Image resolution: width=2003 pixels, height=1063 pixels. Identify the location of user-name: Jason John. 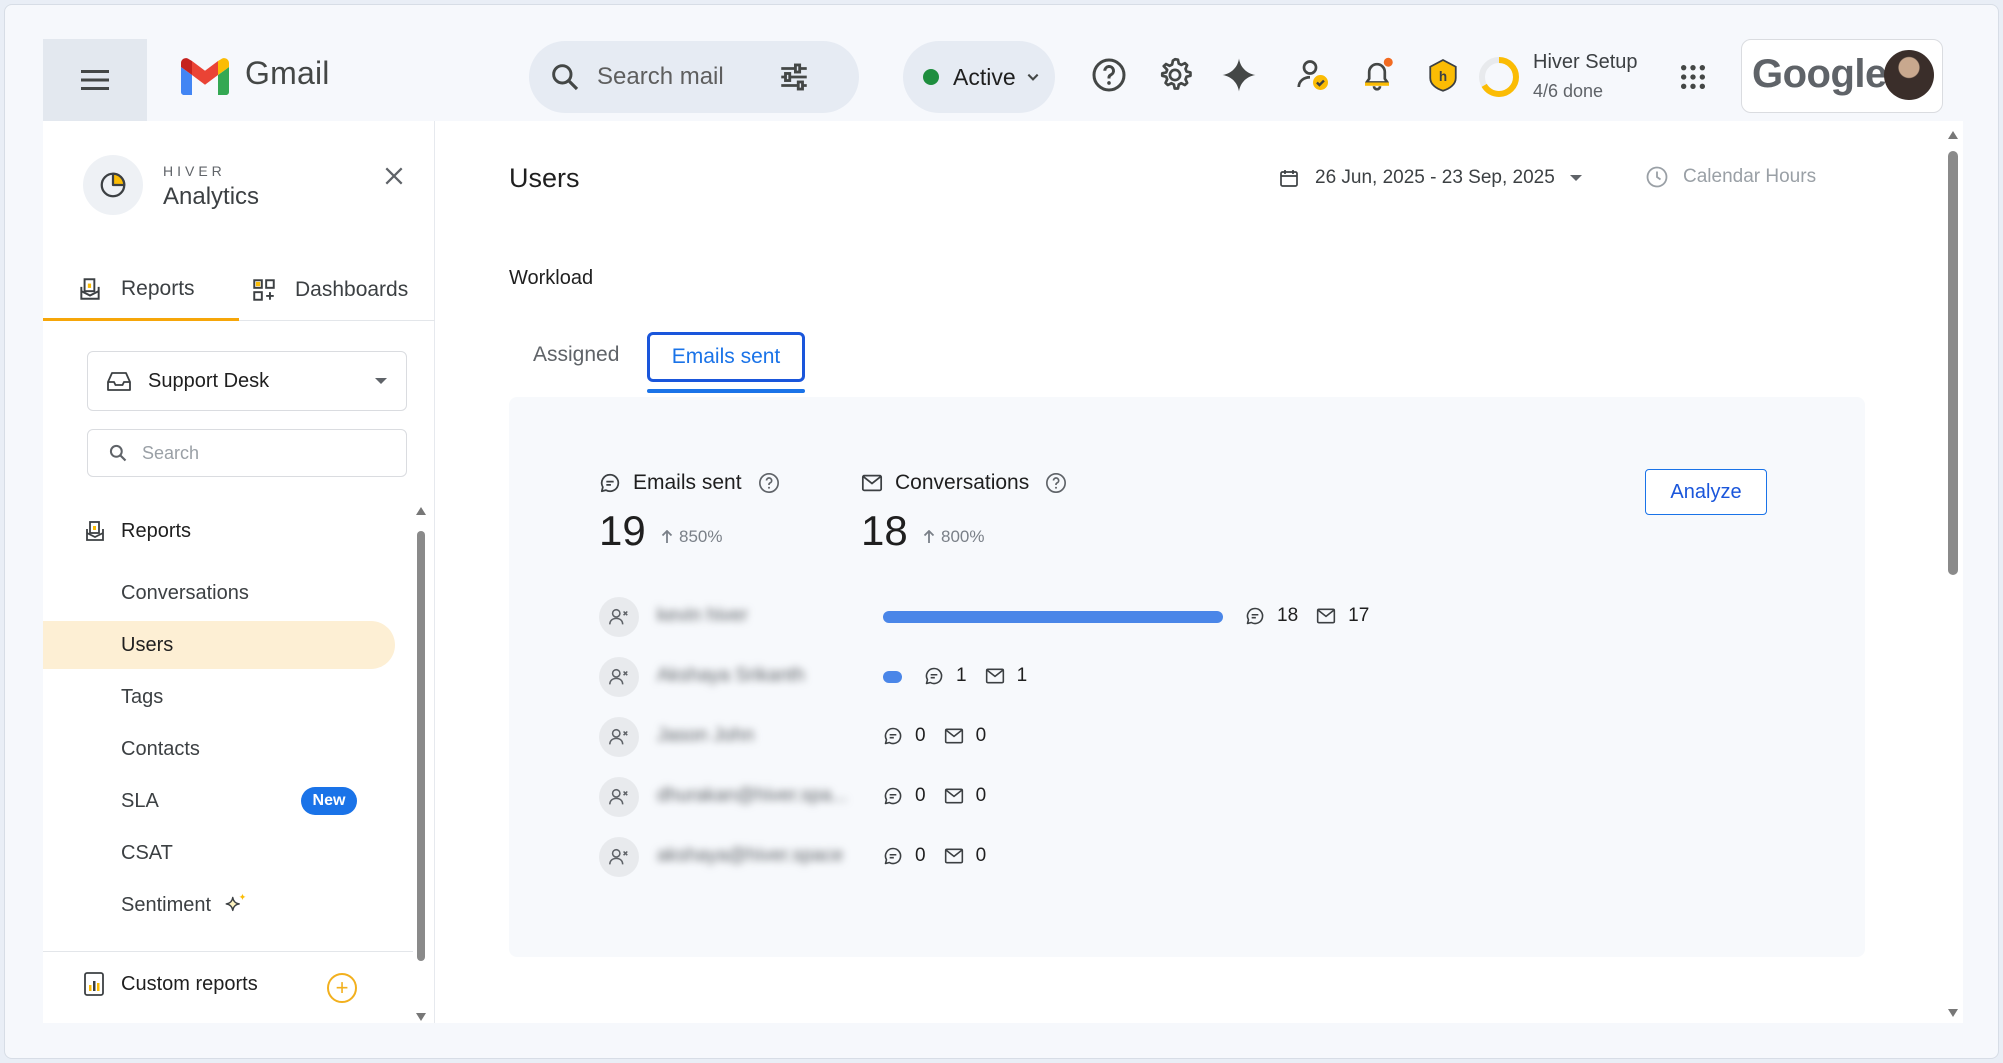
(706, 735).